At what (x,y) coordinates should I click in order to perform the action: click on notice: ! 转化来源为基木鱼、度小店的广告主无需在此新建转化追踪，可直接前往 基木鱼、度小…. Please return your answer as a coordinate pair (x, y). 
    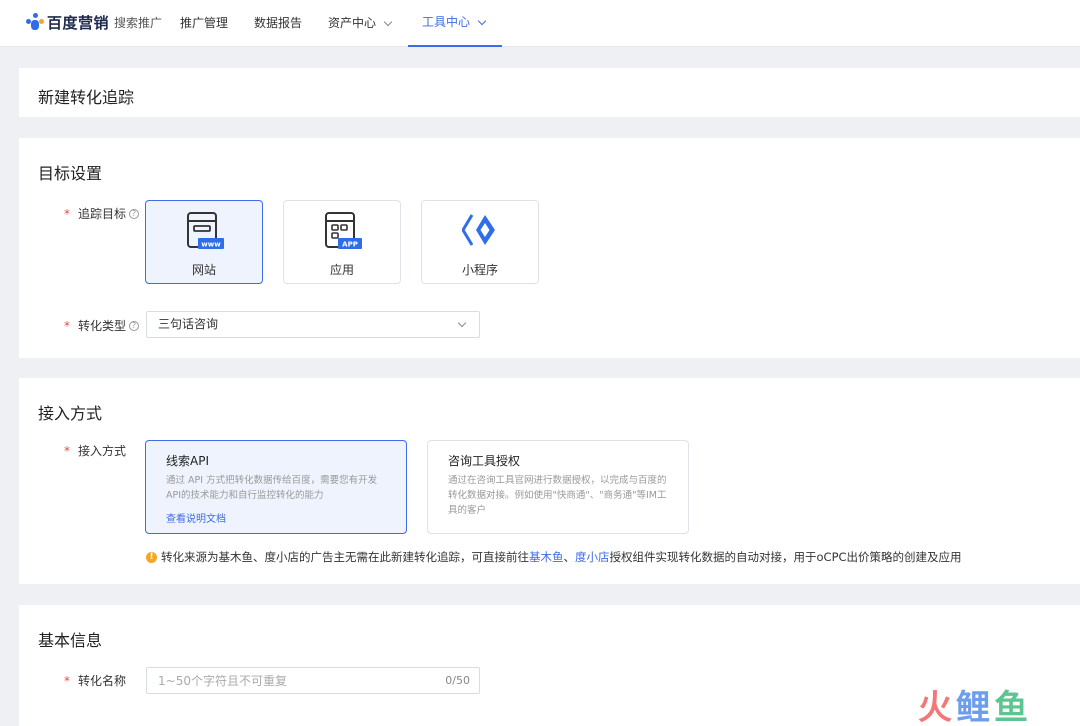
    Looking at the image, I should click on (554, 557).